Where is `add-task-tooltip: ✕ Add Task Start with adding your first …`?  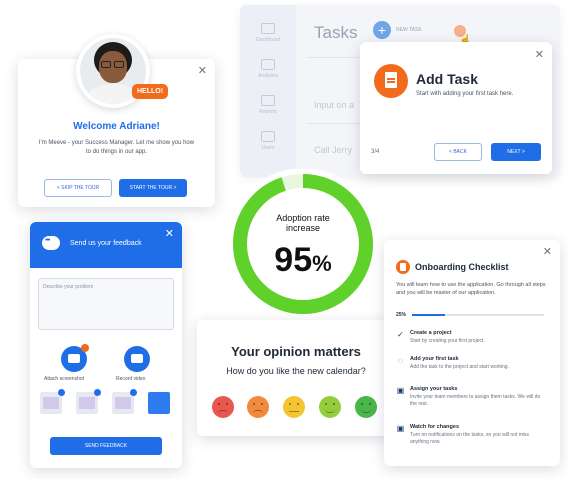 add-task-tooltip: ✕ Add Task Start with adding your first … is located at coordinates (456, 108).